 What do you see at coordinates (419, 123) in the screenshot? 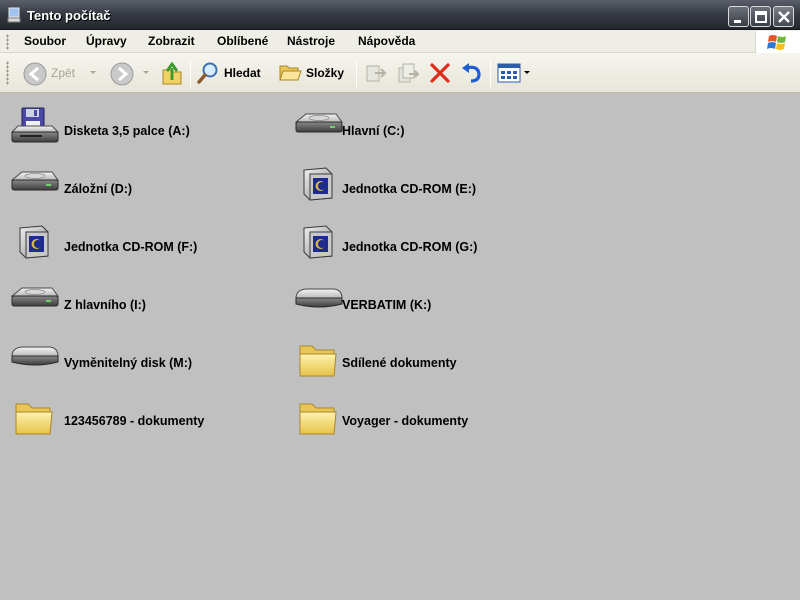
I see `drive-item: Hlavní (C:)` at bounding box center [419, 123].